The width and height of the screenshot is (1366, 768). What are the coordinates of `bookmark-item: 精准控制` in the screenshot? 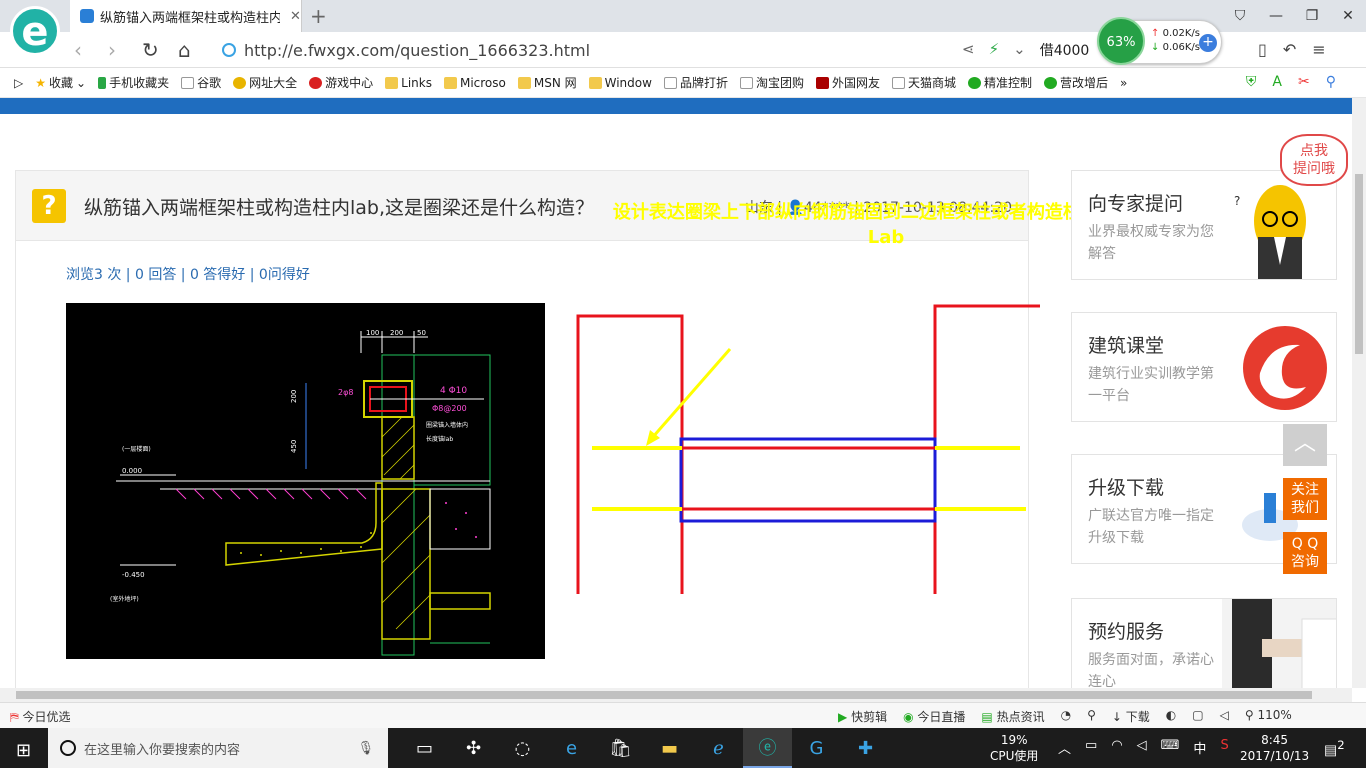 It's located at (1000, 82).